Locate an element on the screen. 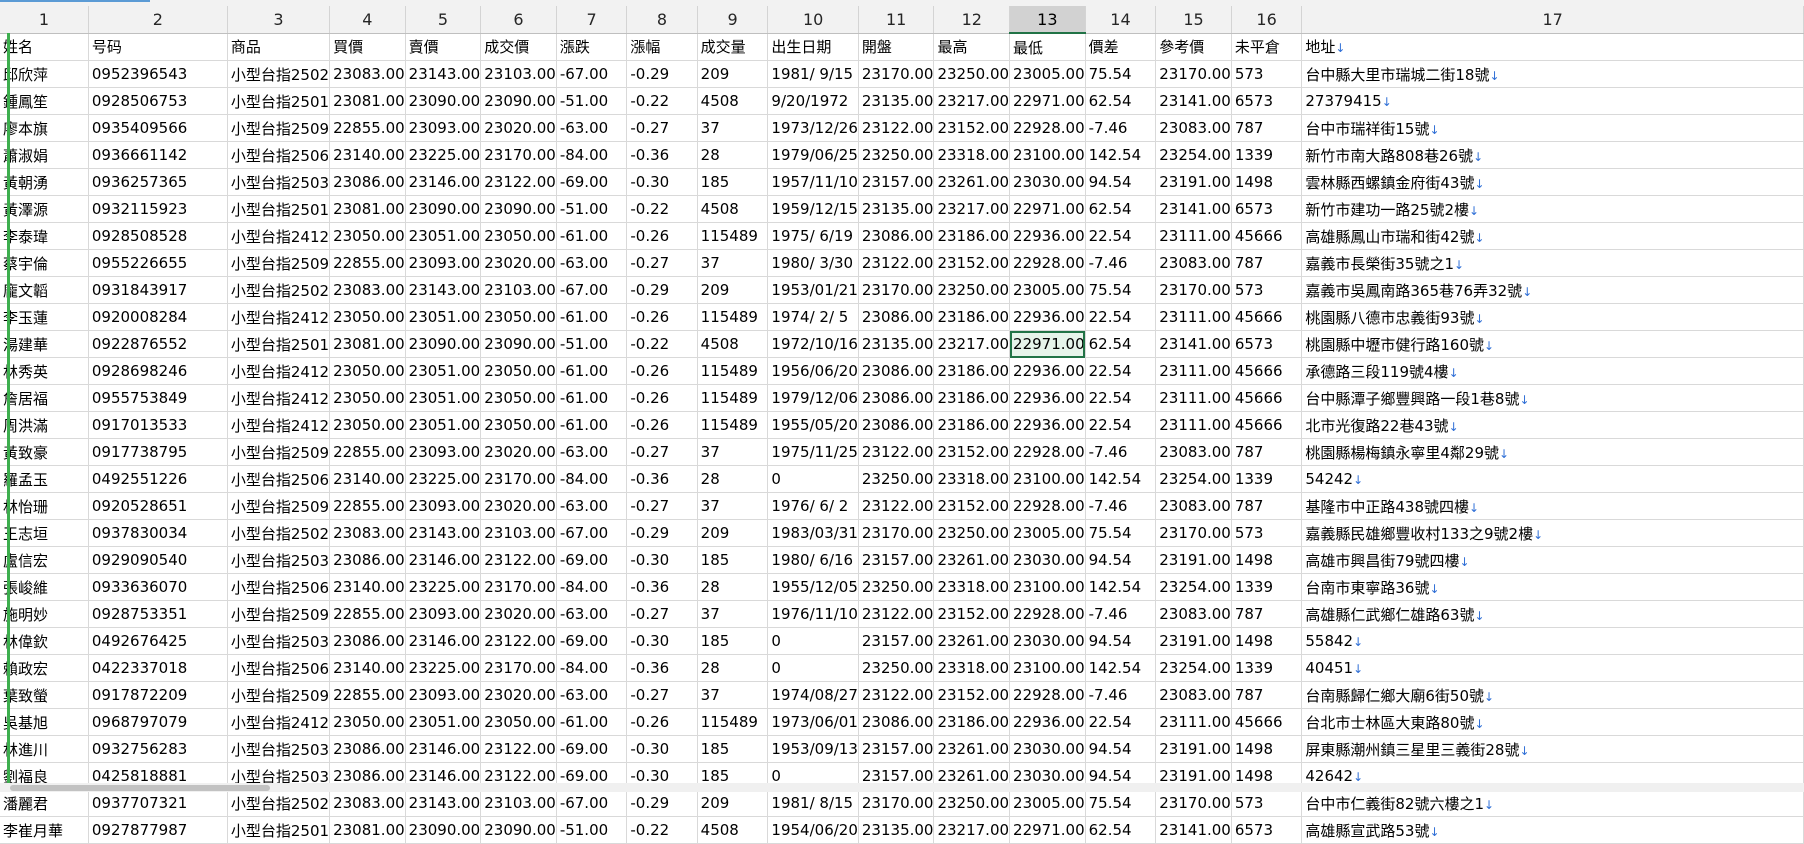 The height and width of the screenshot is (844, 1804). table-cell: 23050.00 is located at coordinates (367, 722).